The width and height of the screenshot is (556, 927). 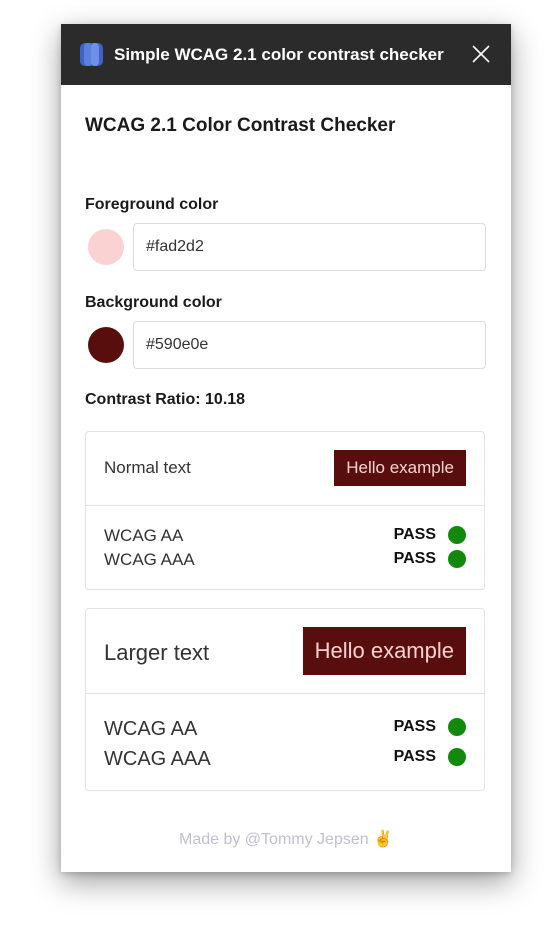 What do you see at coordinates (400, 468) in the screenshot?
I see `normal-text-example: Hello example` at bounding box center [400, 468].